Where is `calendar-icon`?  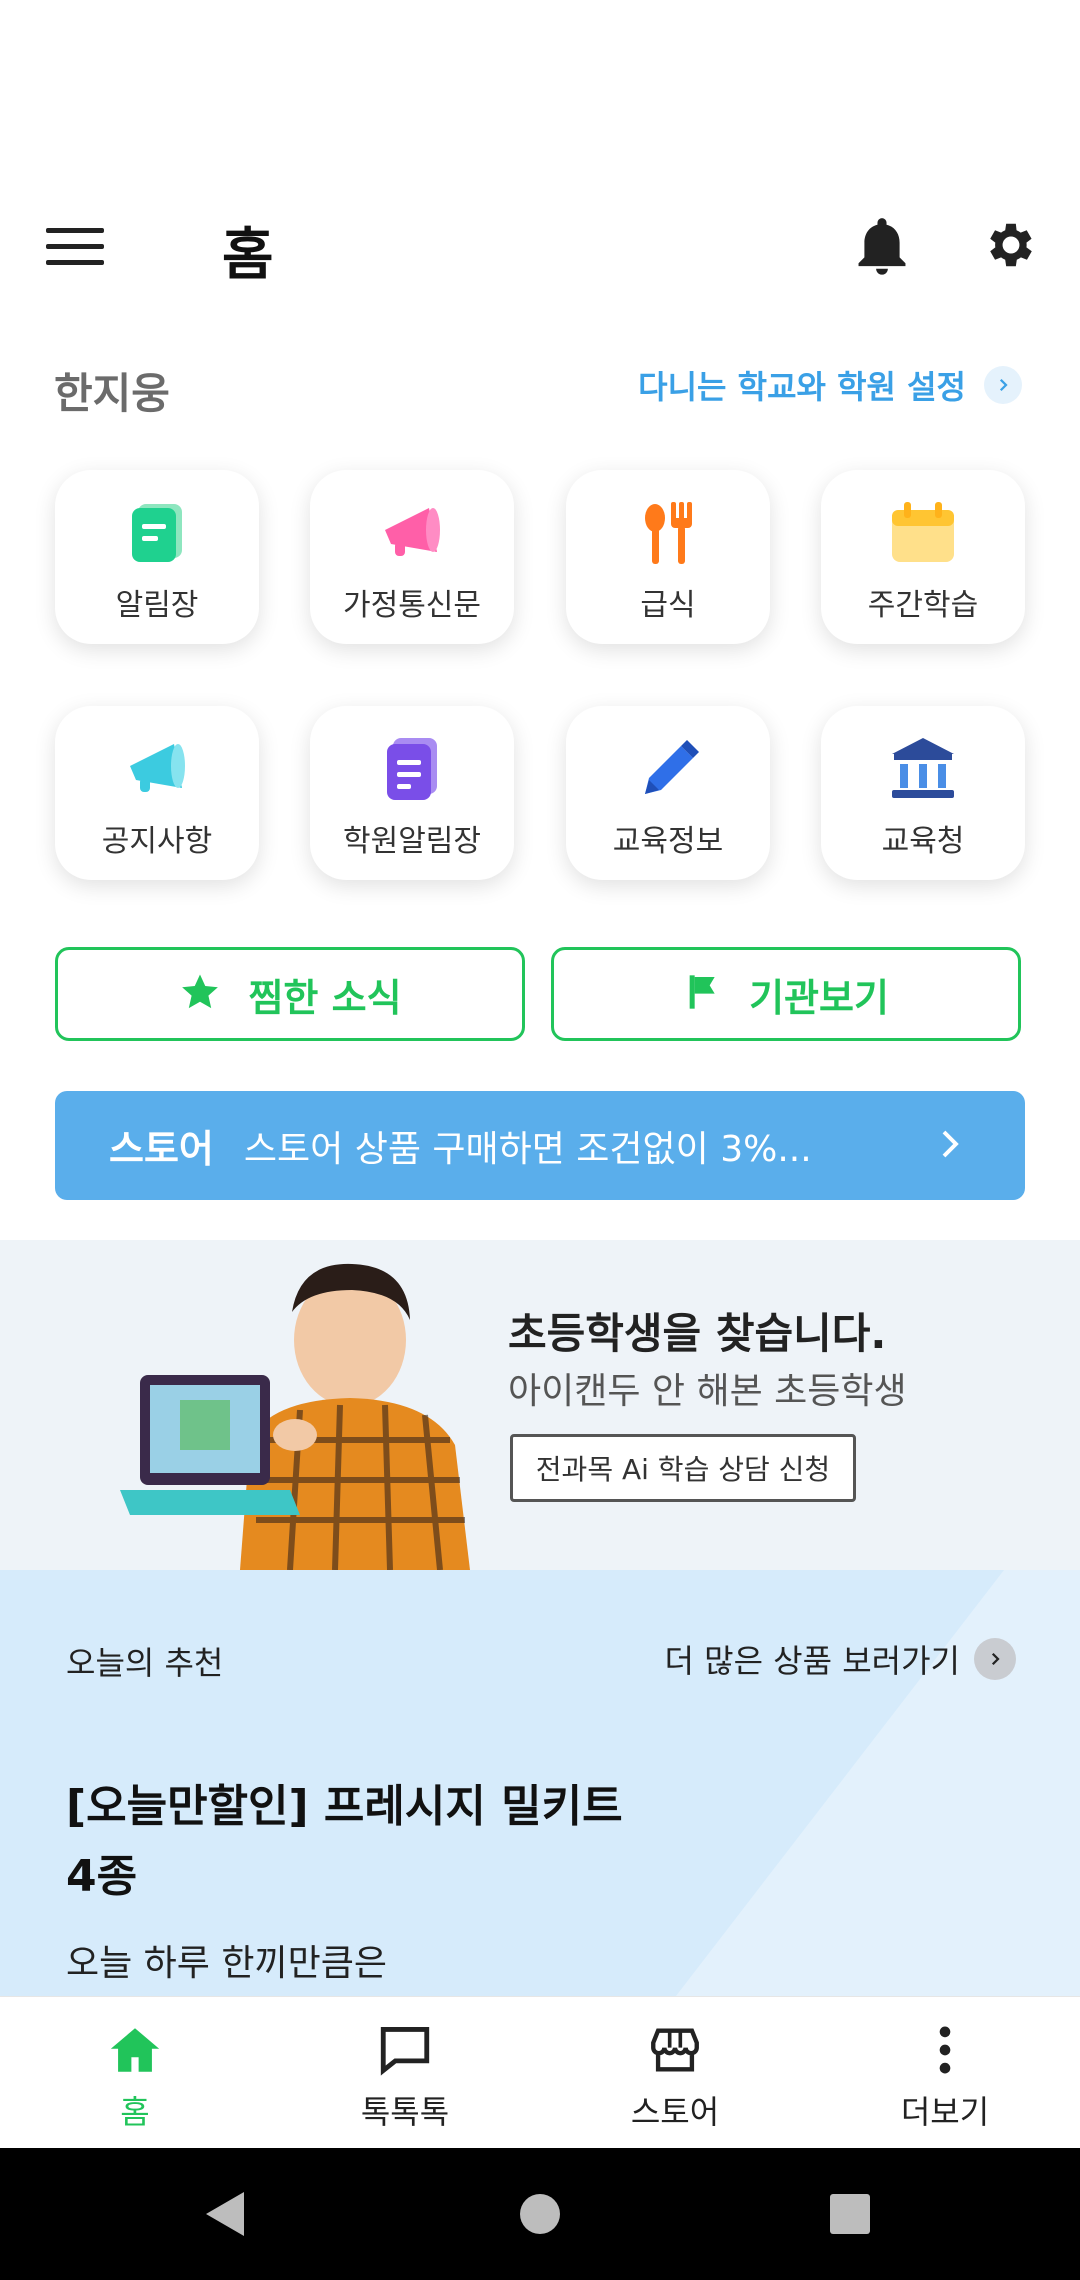
calendar-icon is located at coordinates (923, 533).